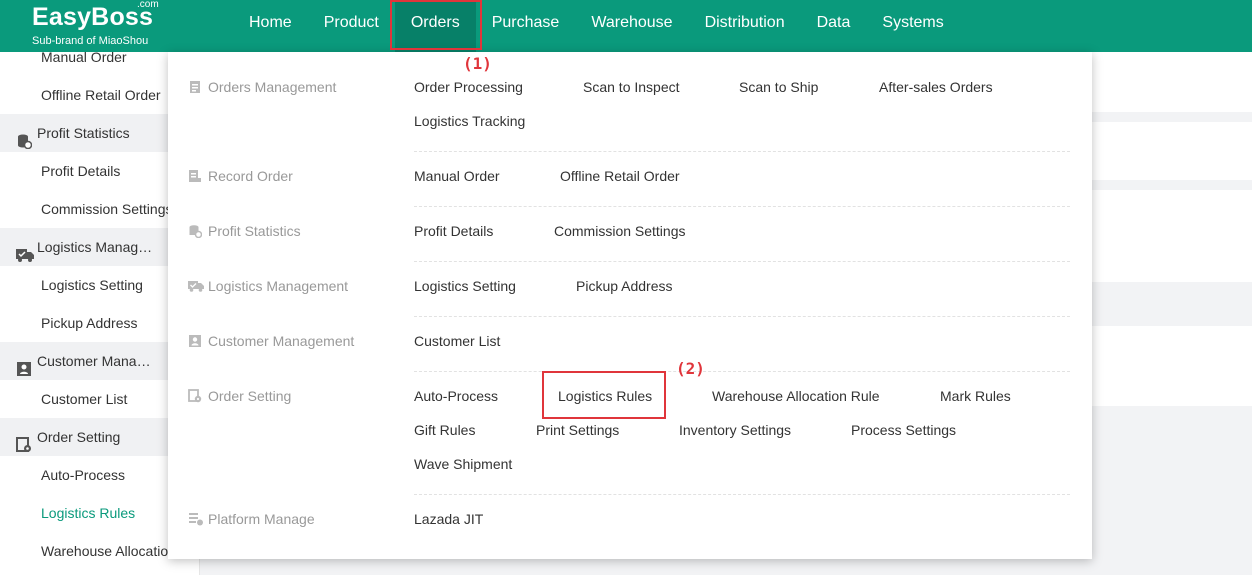  What do you see at coordinates (526, 26) in the screenshot?
I see `nav-purchase: Purchase` at bounding box center [526, 26].